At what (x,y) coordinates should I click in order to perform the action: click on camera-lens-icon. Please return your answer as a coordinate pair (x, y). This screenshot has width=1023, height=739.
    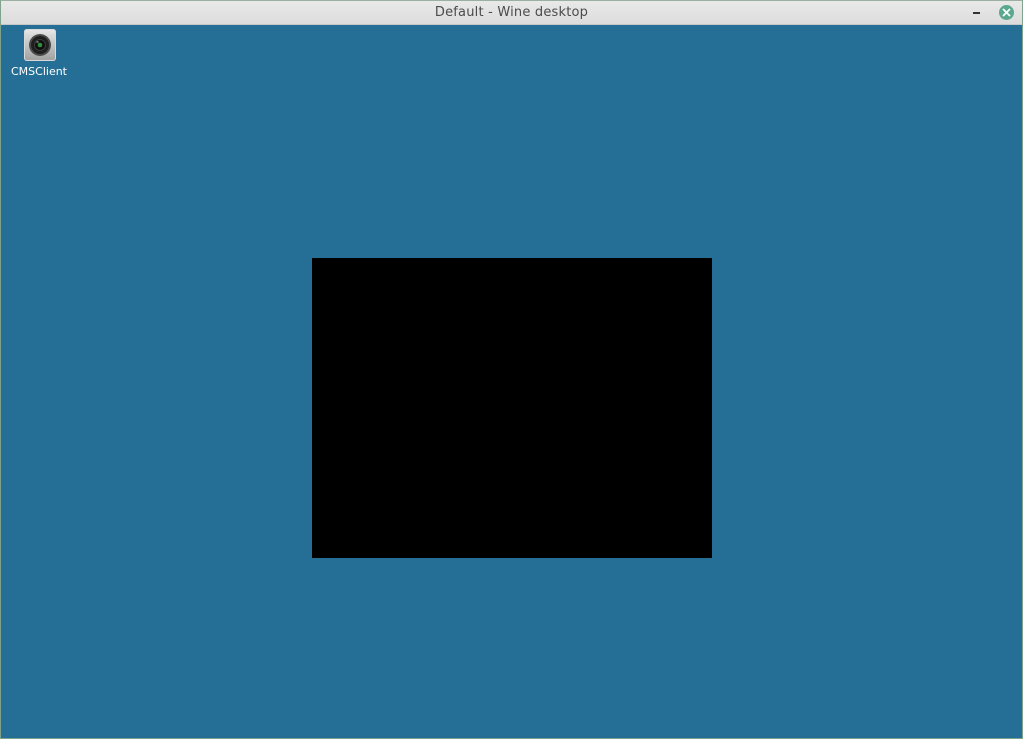
    Looking at the image, I should click on (40, 45).